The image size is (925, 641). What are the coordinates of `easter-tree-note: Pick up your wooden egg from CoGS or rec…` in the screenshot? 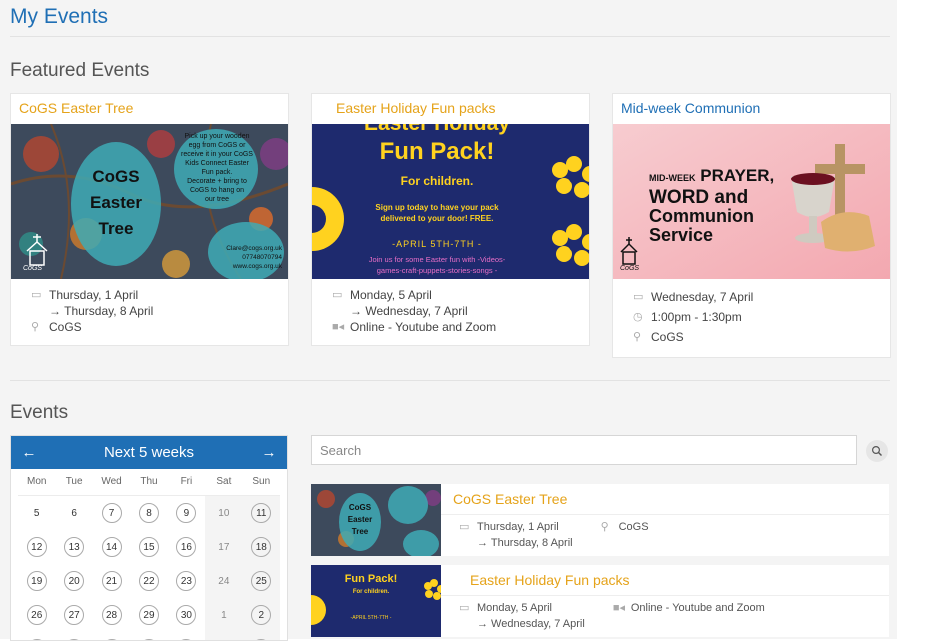 It's located at (217, 168).